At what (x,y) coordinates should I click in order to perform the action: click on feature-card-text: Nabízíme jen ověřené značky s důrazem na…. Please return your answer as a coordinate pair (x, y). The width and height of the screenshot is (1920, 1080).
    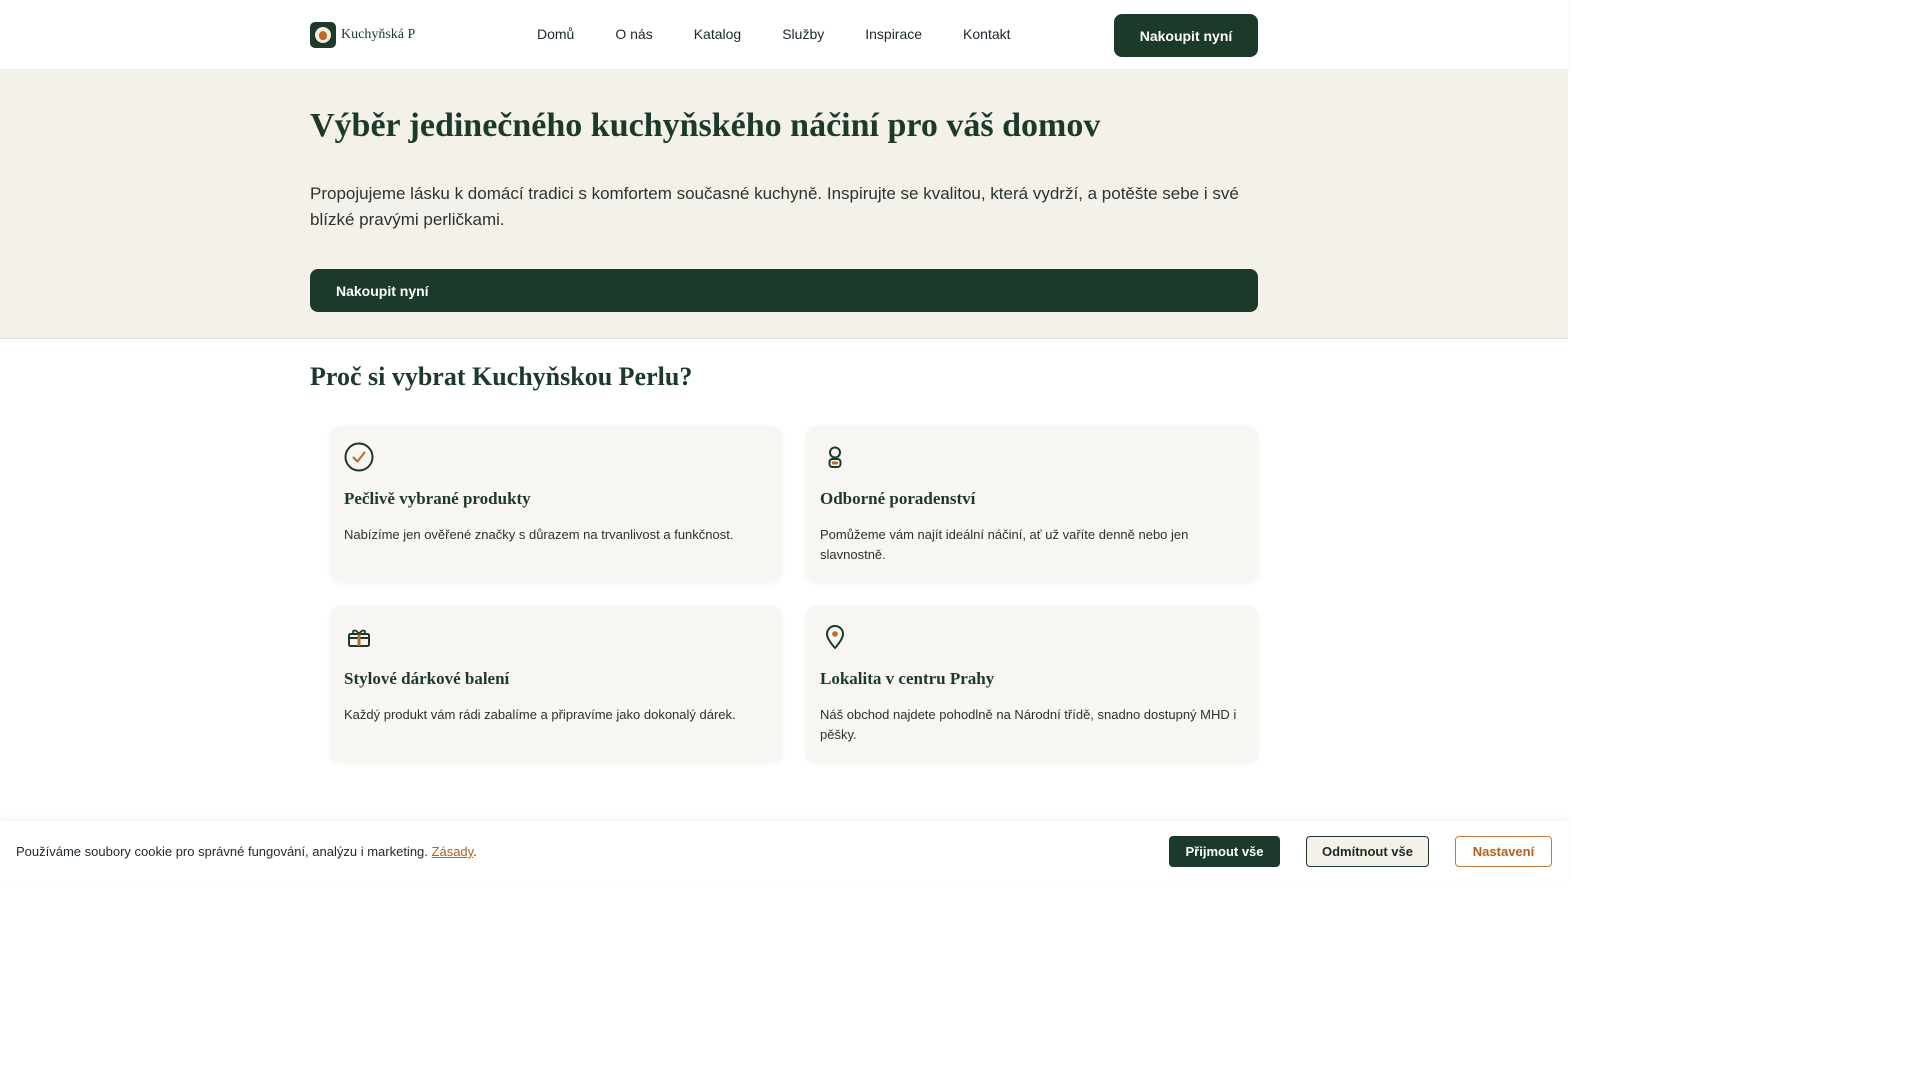
    Looking at the image, I should click on (539, 534).